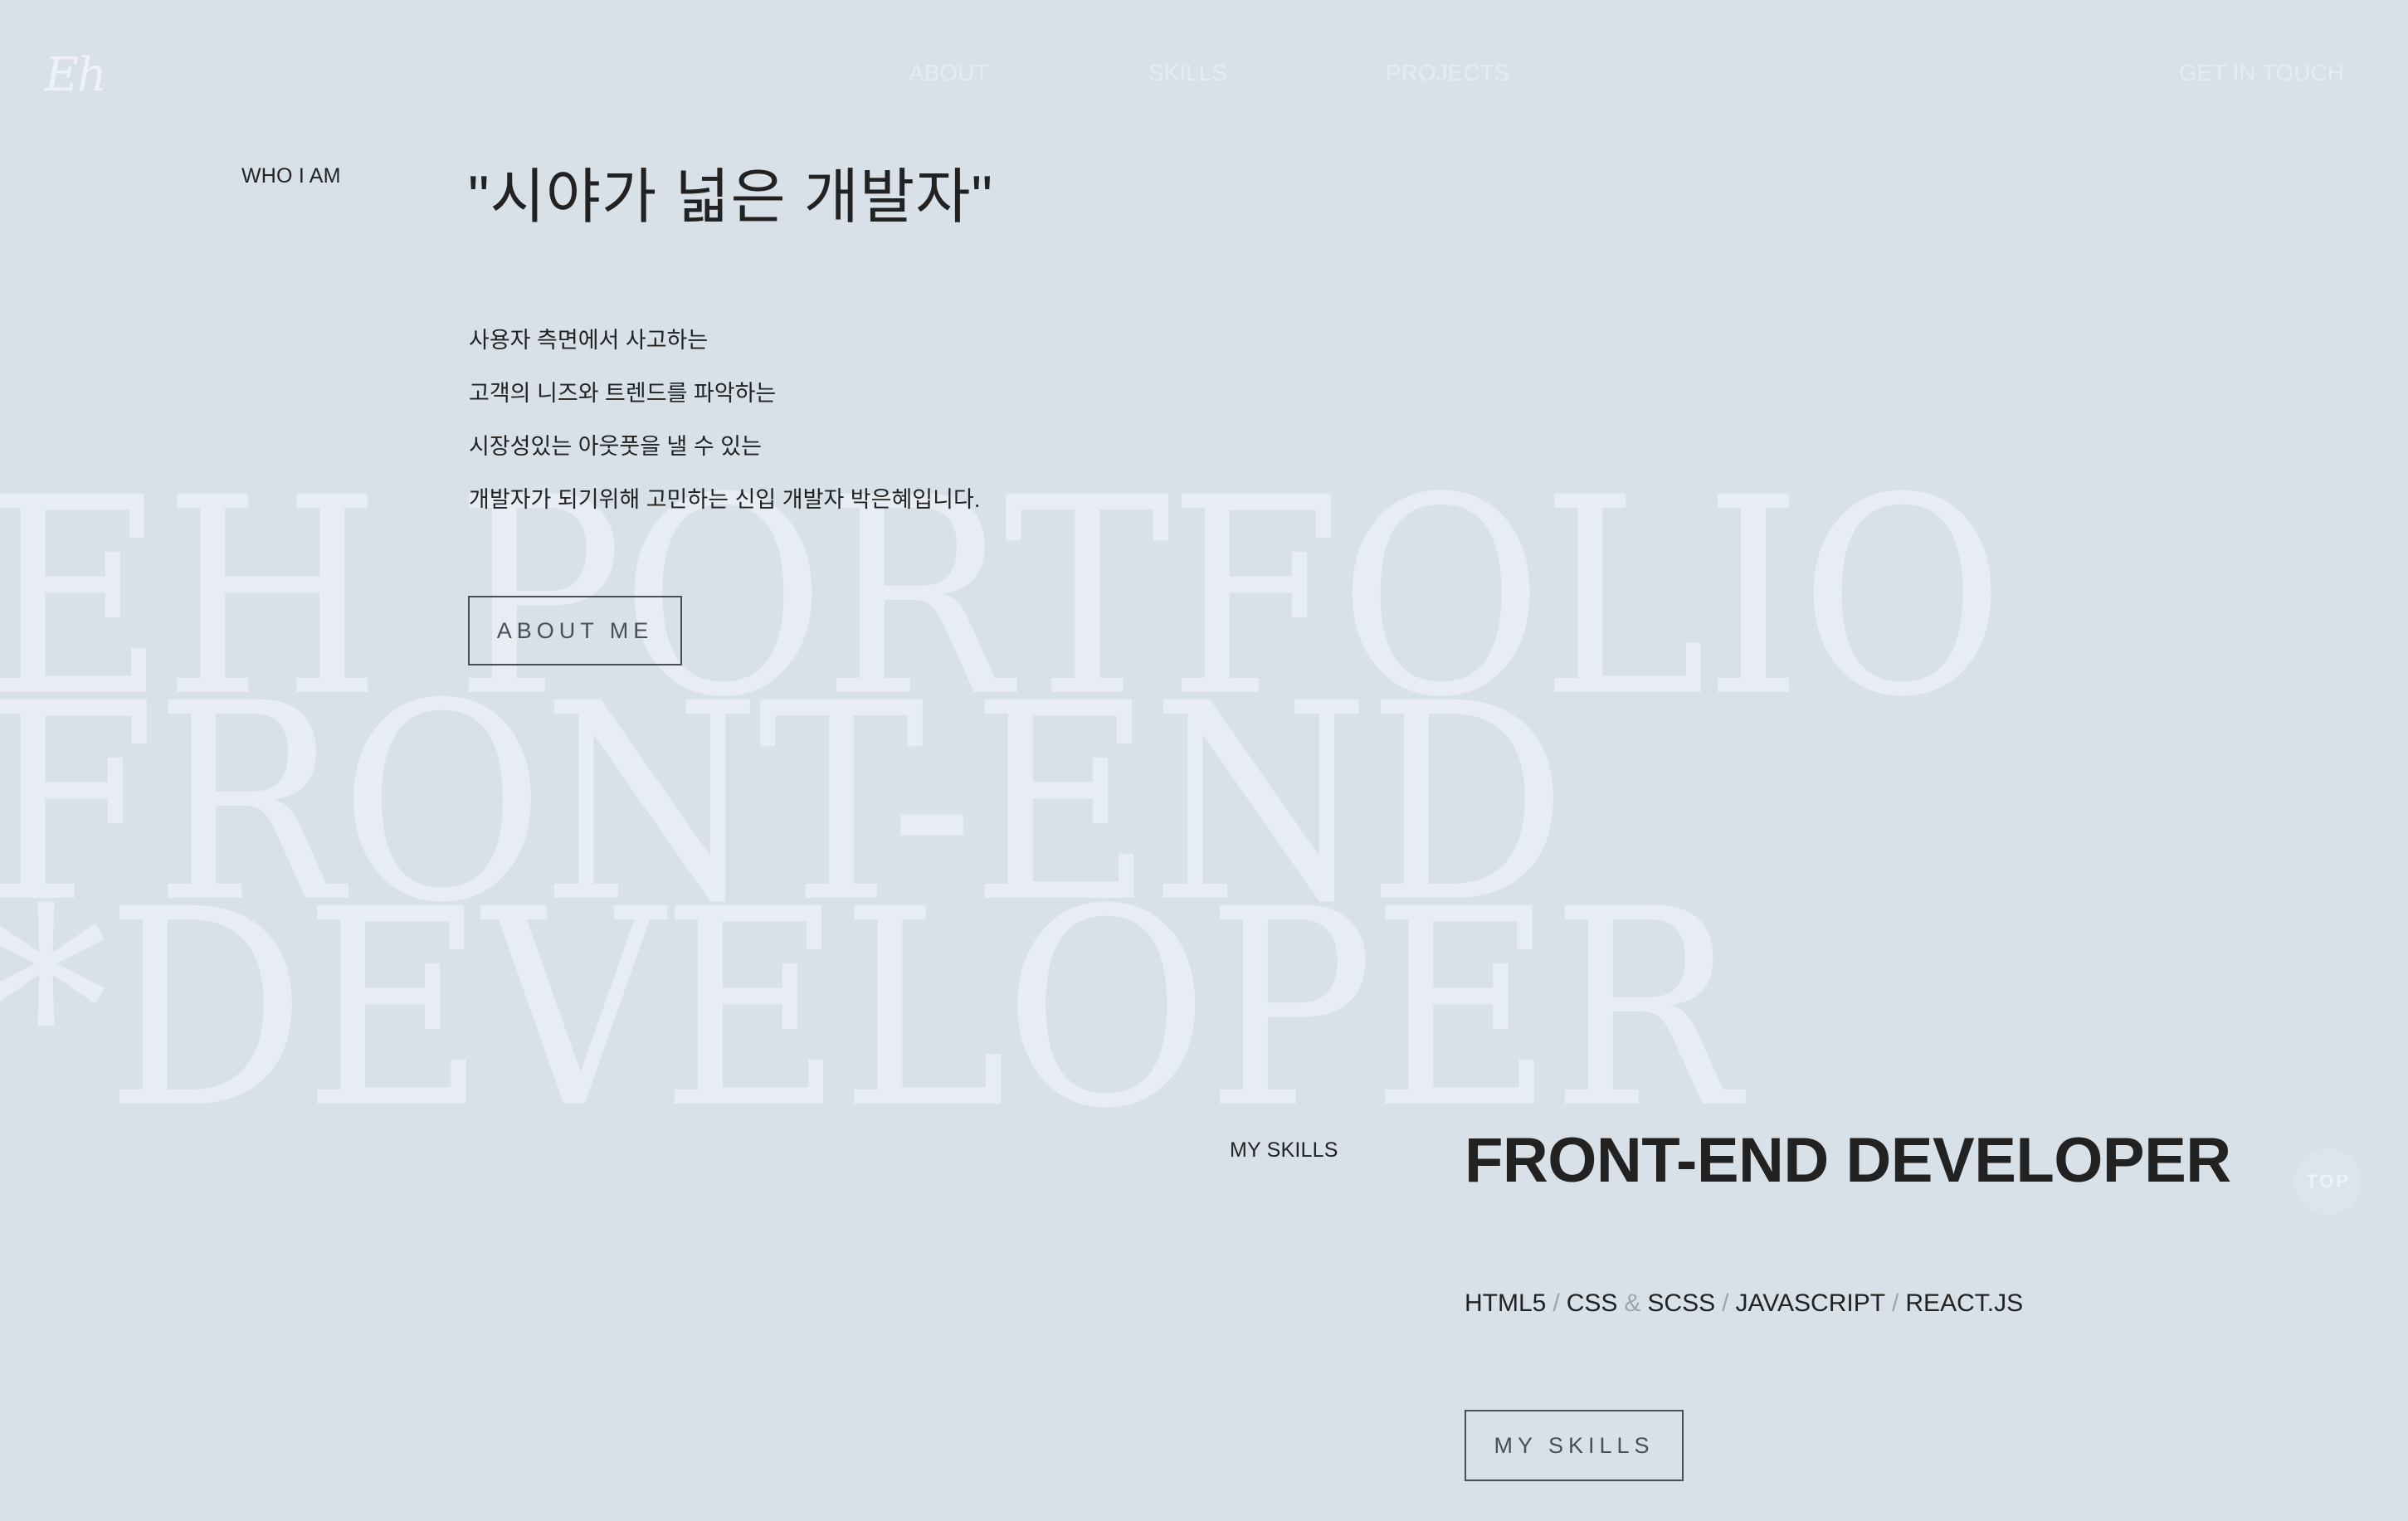 The width and height of the screenshot is (2408, 1521). What do you see at coordinates (2328, 1181) in the screenshot?
I see `scroll-to-top-button: TOP` at bounding box center [2328, 1181].